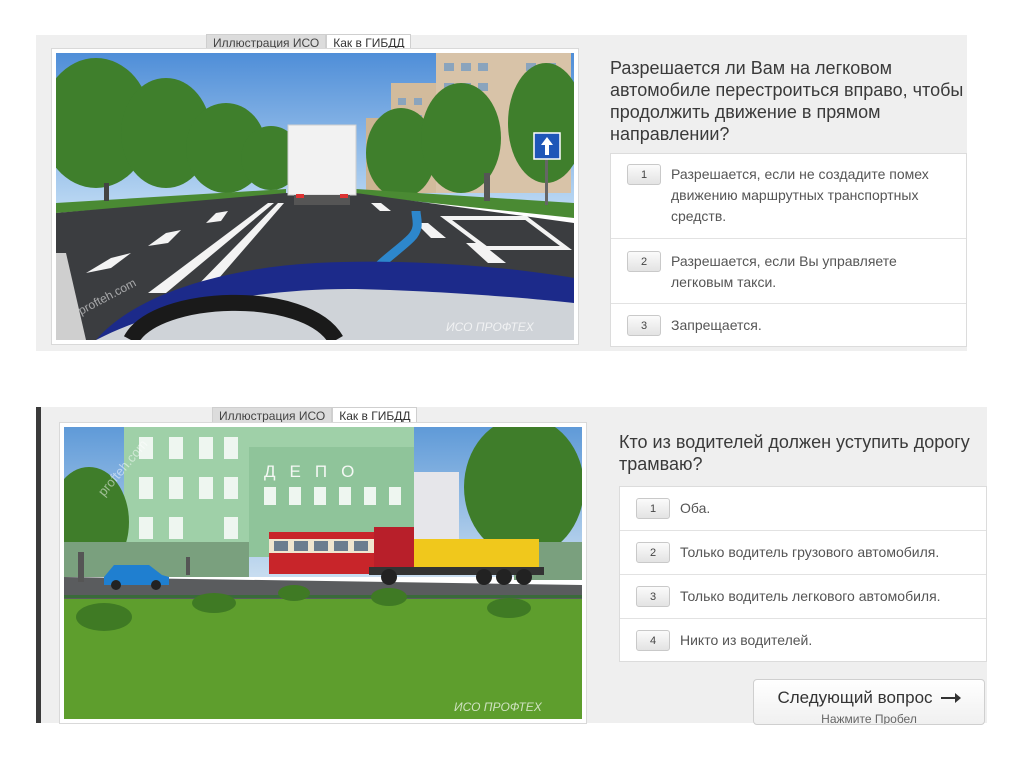 This screenshot has width=1024, height=767. What do you see at coordinates (316, 471) in the screenshot?
I see `depot-sign: ДЕПО` at bounding box center [316, 471].